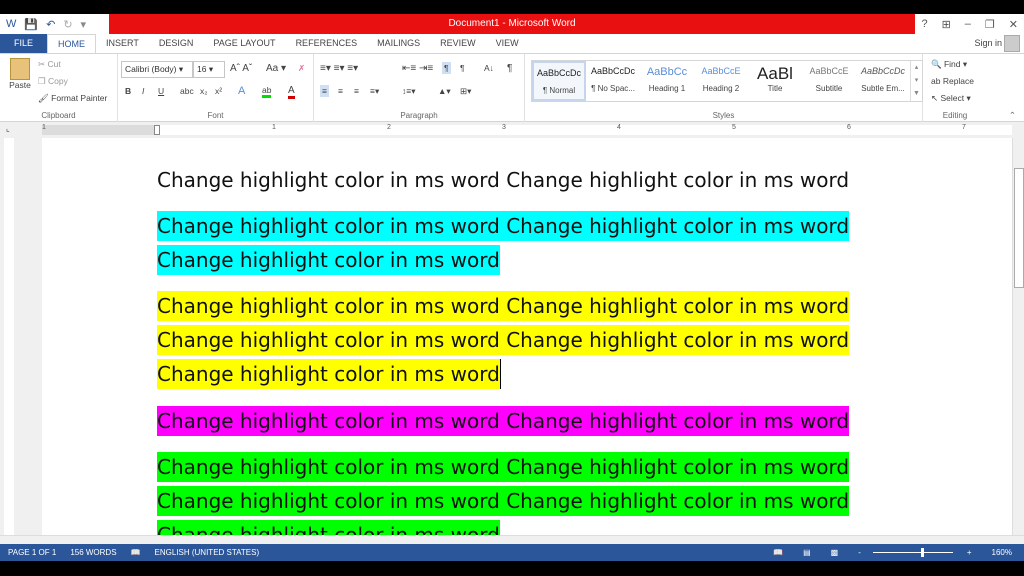 This screenshot has height=576, width=1024. I want to click on highlighted-line-cyan: Change highlight color in ms word, so click(328, 260).